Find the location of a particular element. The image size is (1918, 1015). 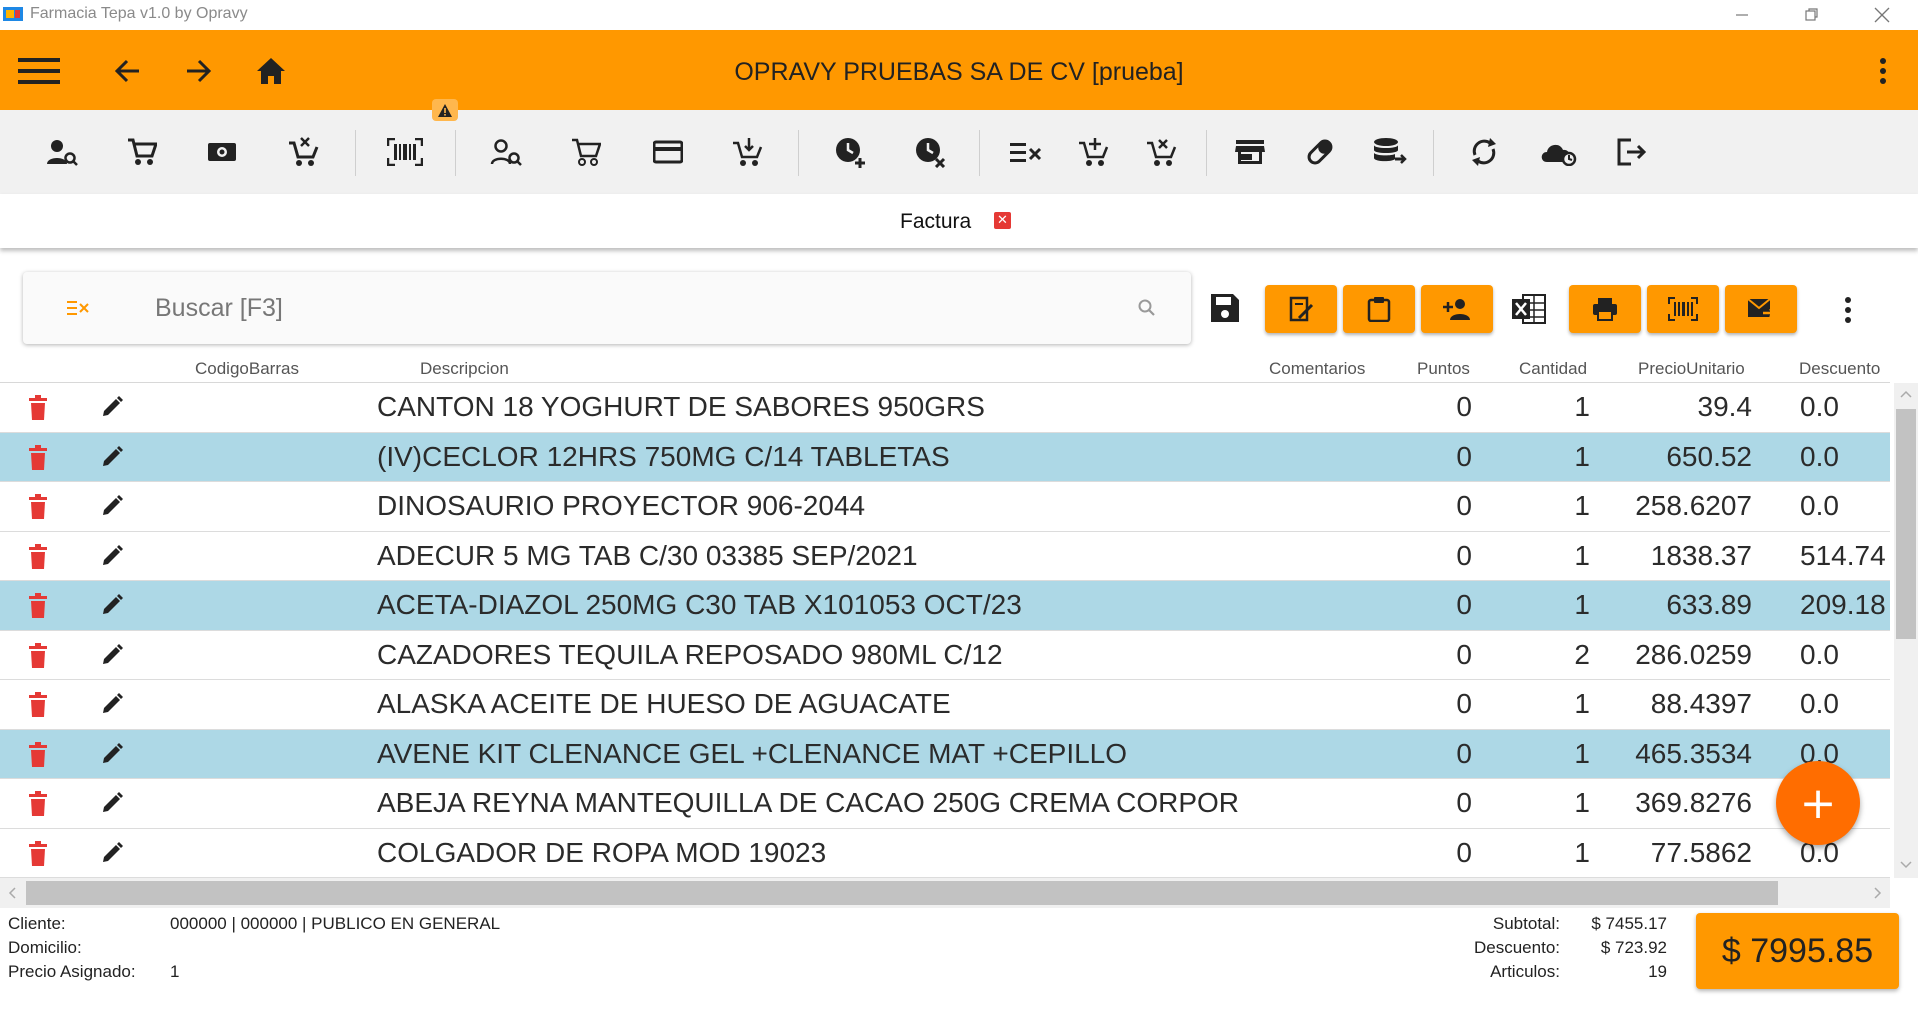

toolbar-sync-button is located at coordinates (1484, 152).